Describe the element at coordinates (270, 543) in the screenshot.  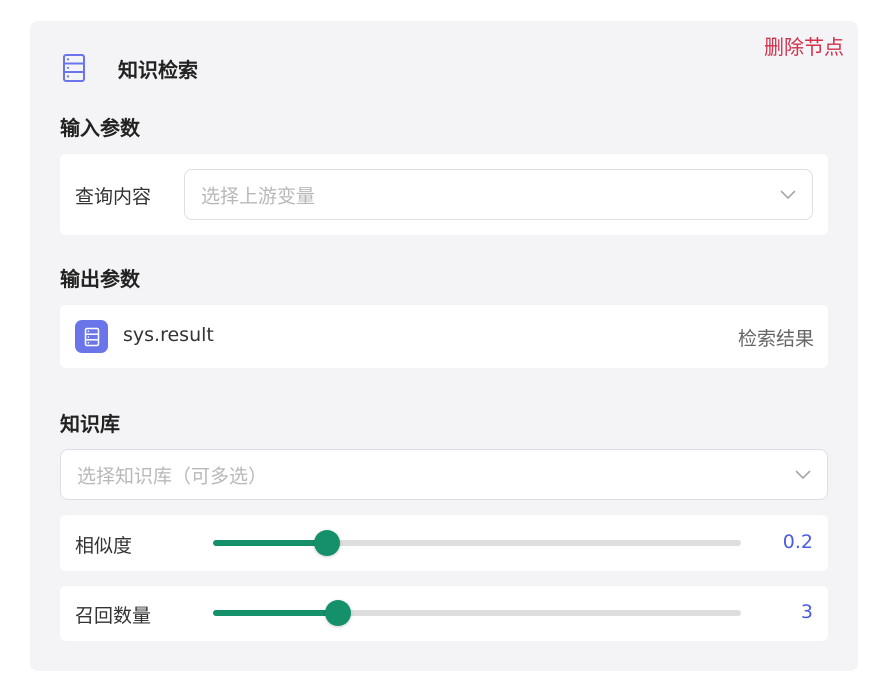
I see `similarity-slider-fill` at that location.